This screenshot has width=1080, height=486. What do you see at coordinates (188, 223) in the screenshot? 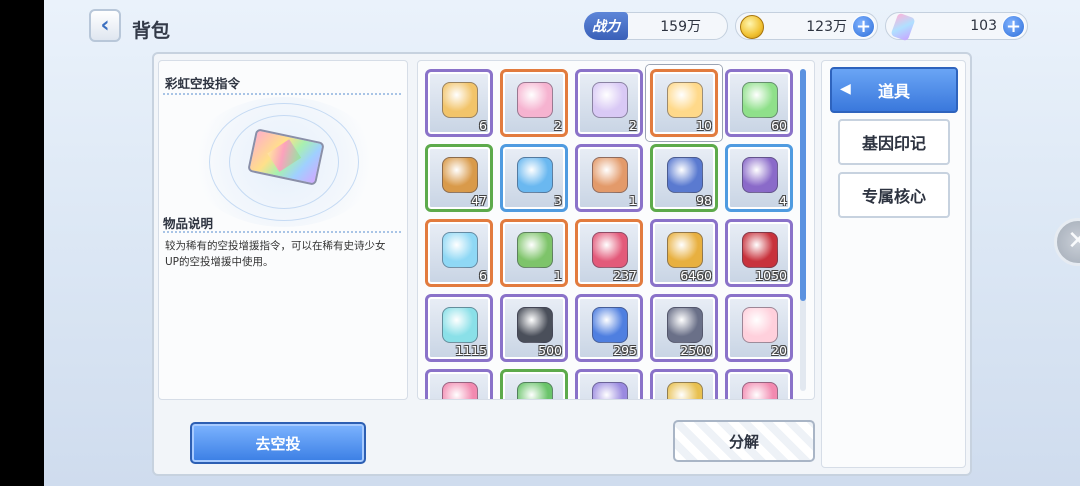
I see `description-title: 物品说明` at bounding box center [188, 223].